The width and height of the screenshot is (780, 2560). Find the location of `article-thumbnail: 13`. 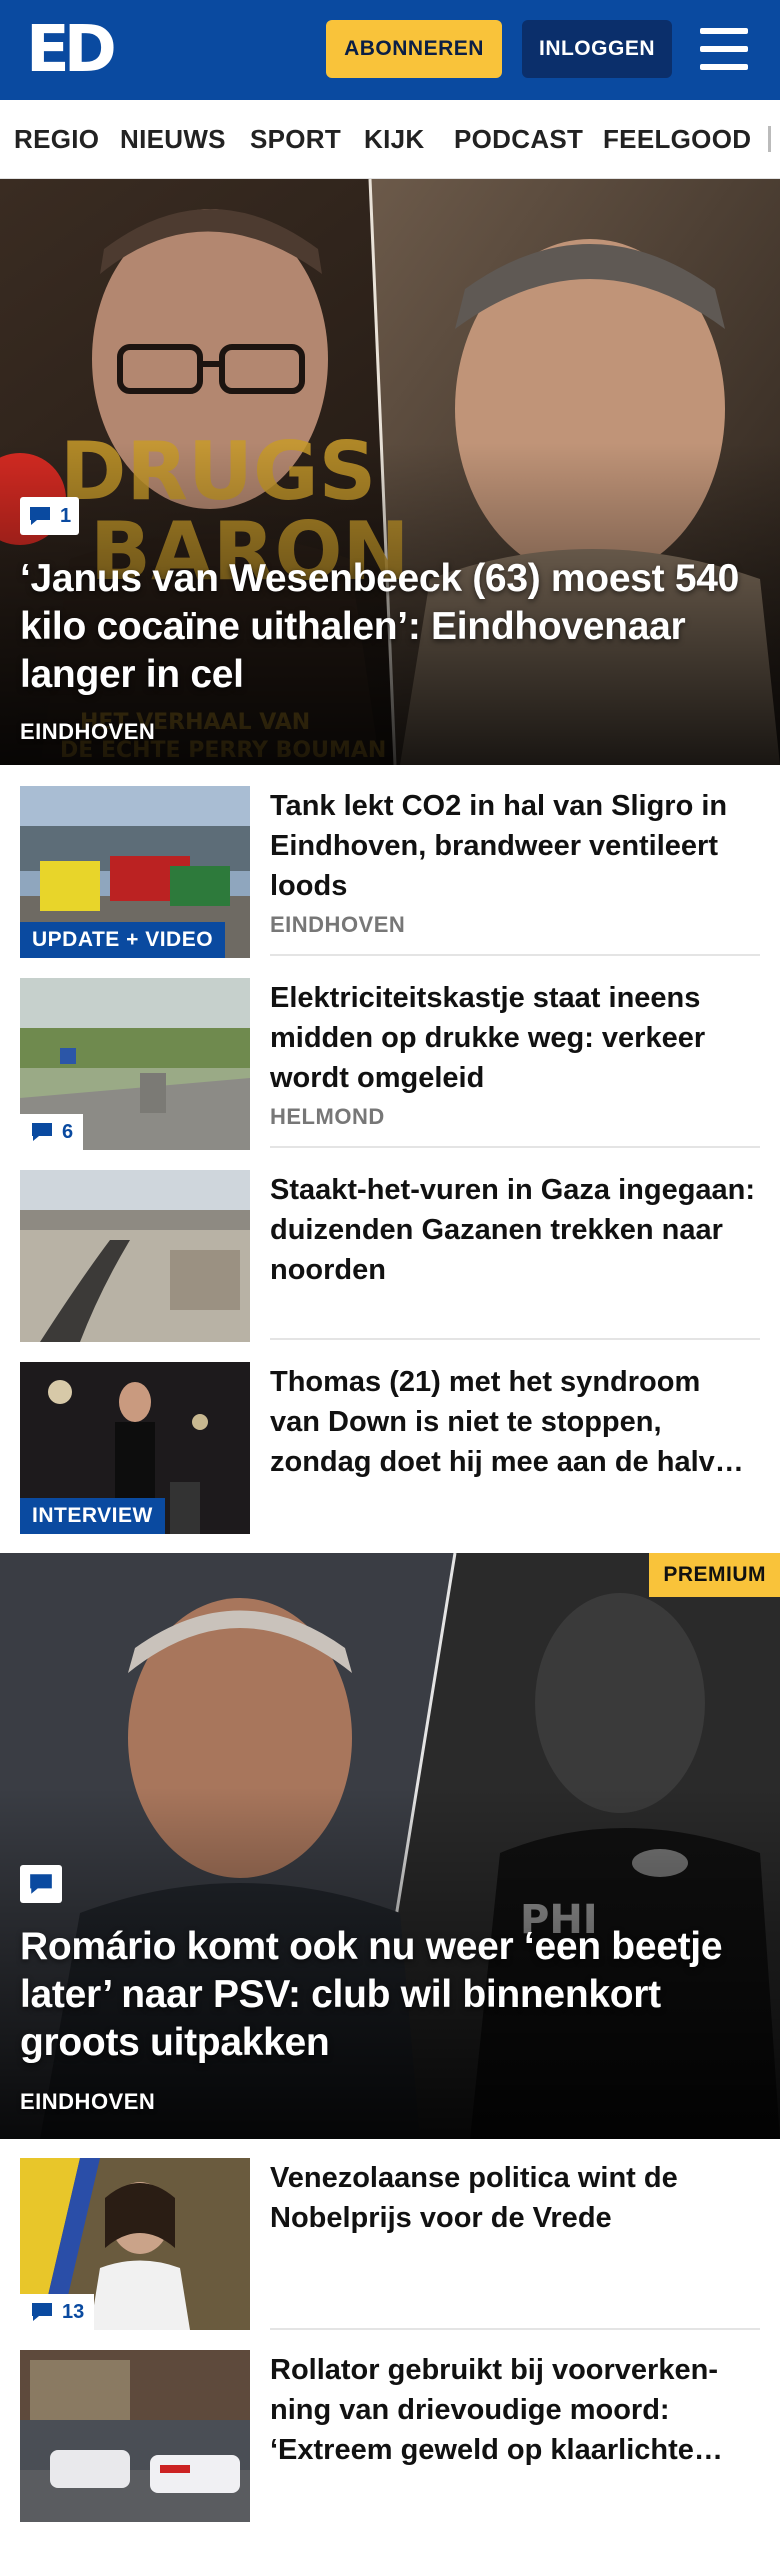

article-thumbnail: 13 is located at coordinates (135, 2244).